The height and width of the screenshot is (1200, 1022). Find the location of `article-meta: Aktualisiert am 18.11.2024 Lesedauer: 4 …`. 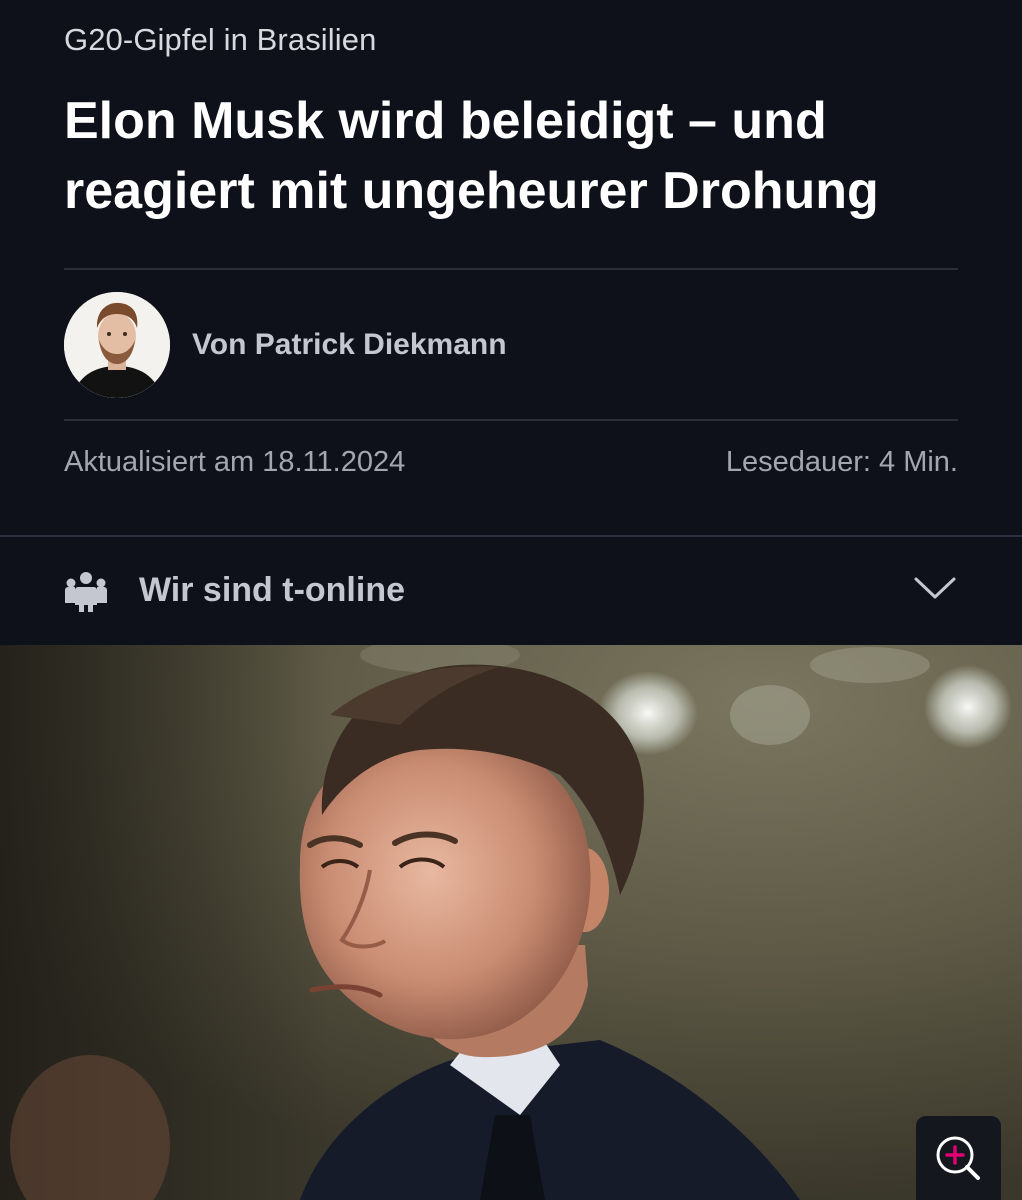

article-meta: Aktualisiert am 18.11.2024 Lesedauer: 4 … is located at coordinates (511, 462).